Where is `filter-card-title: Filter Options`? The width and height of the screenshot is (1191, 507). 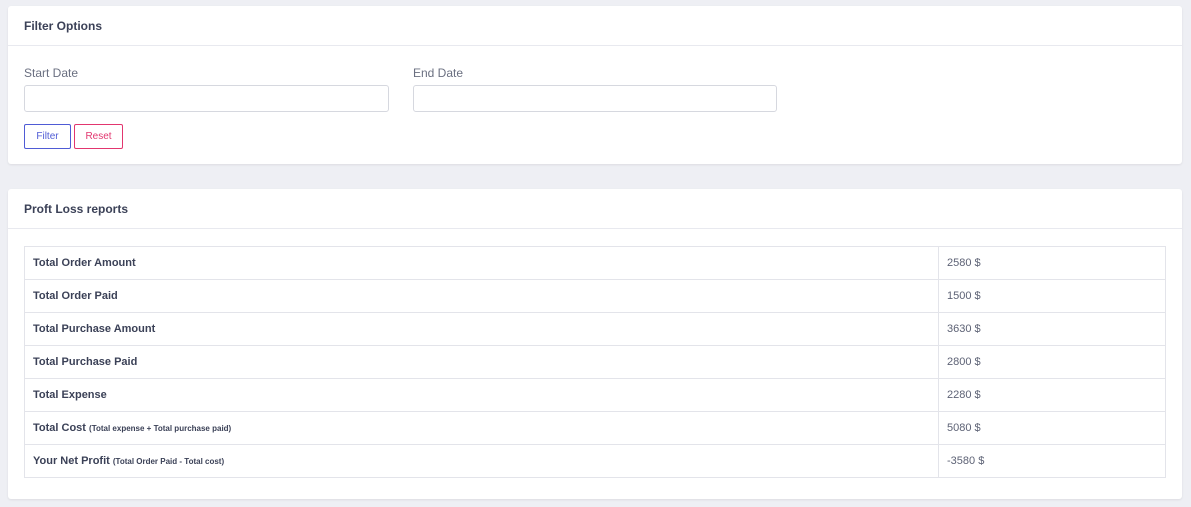
filter-card-title: Filter Options is located at coordinates (595, 26).